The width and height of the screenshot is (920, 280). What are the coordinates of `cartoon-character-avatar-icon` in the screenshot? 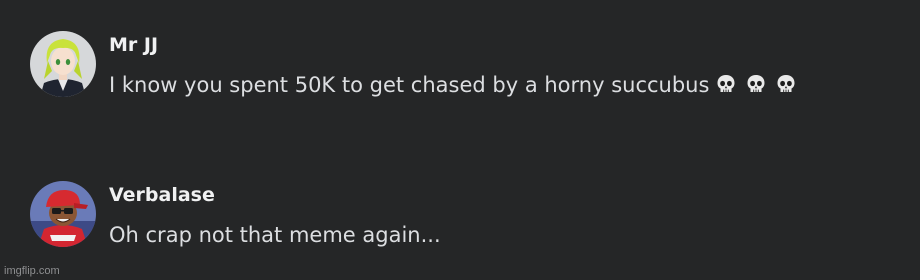 It's located at (63, 214).